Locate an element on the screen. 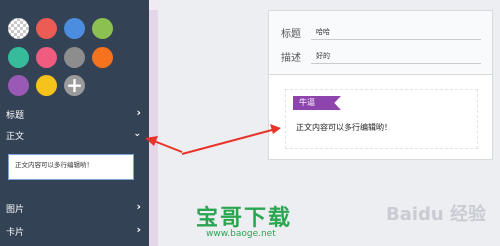 Image resolution: width=500 pixels, height=246 pixels. swatch-yellow is located at coordinates (46, 85).